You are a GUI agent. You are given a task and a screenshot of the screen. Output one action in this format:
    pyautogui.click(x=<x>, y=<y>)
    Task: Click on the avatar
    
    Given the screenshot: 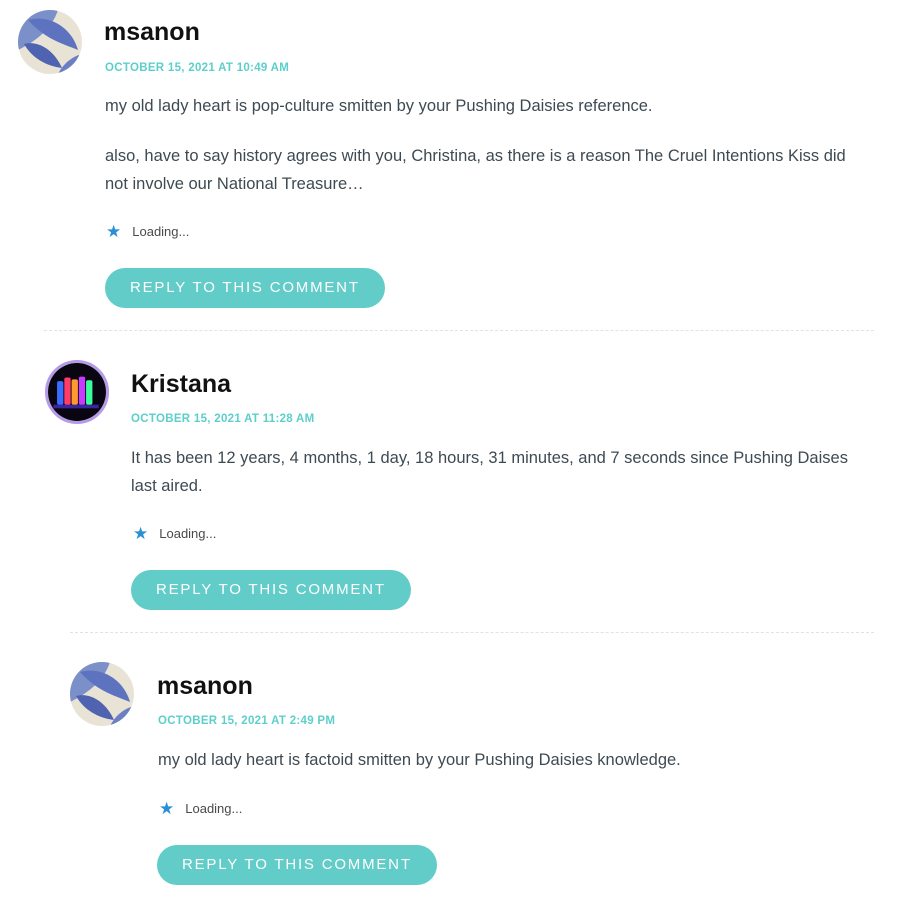 What is the action you would take?
    pyautogui.click(x=102, y=694)
    